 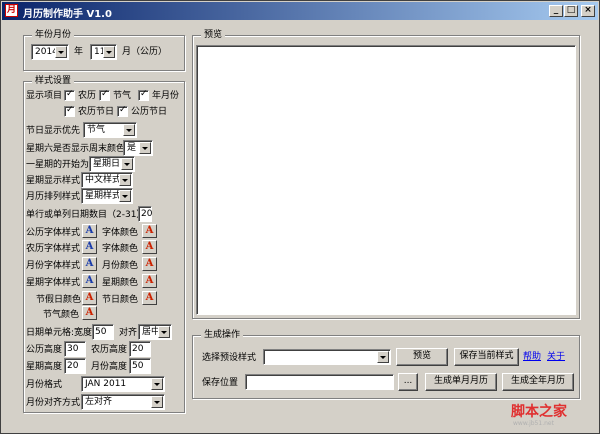 I want to click on week-display-label: 星期显示样式, so click(x=53, y=181).